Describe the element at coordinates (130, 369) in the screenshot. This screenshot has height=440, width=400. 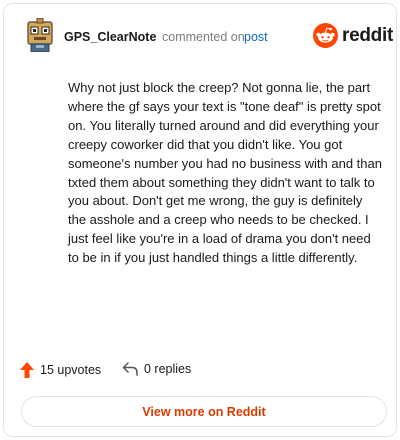
I see `reply-arrow-icon` at that location.